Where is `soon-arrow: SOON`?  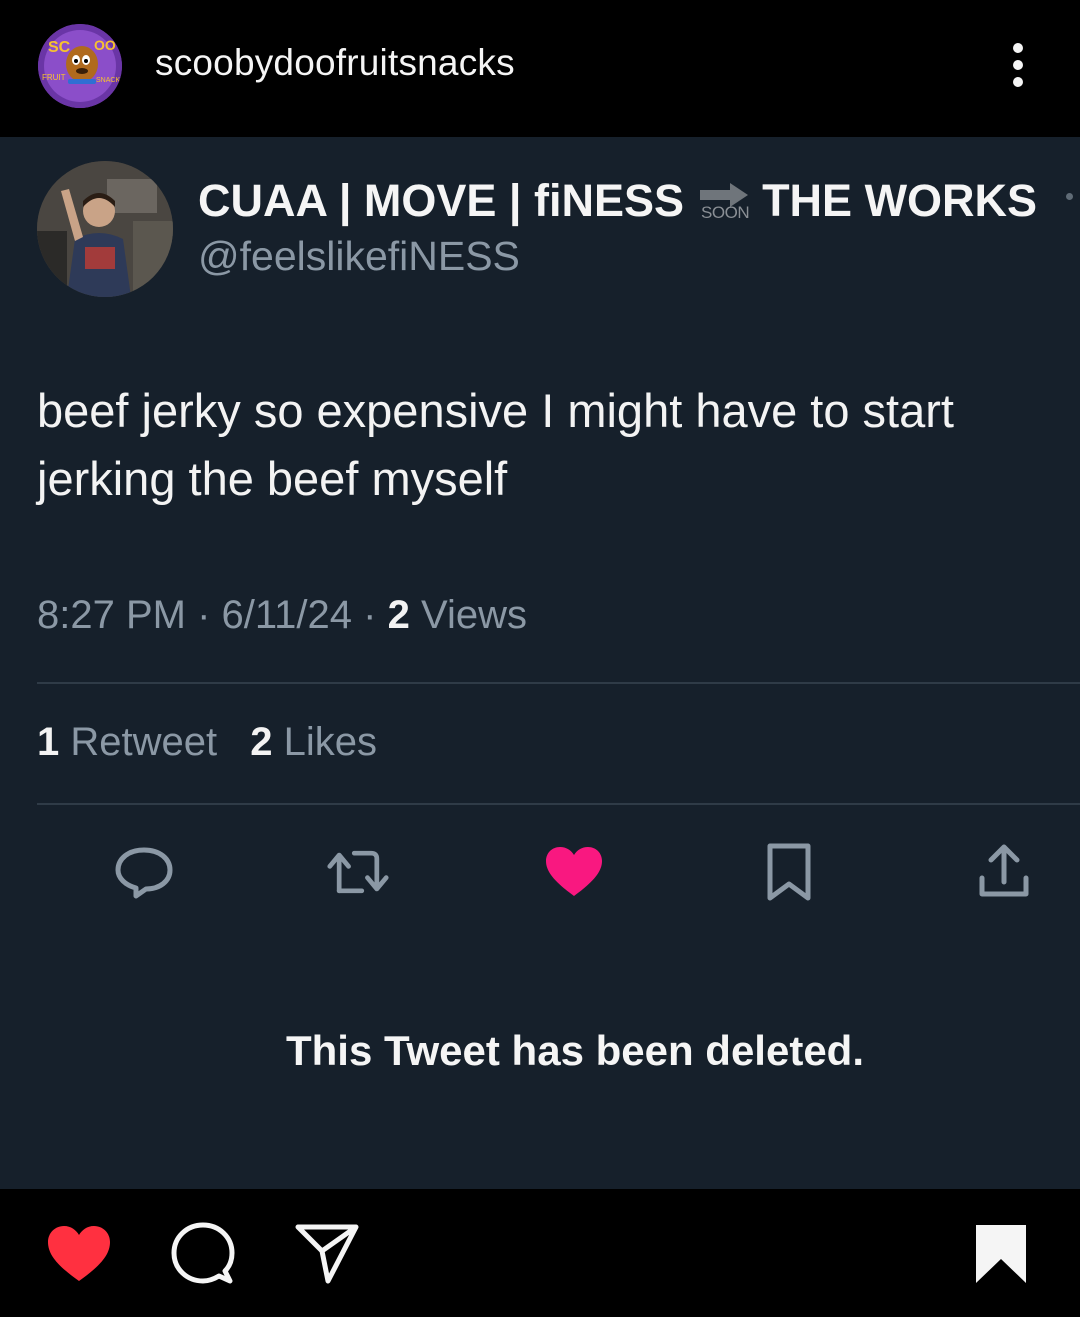 soon-arrow: SOON is located at coordinates (725, 203).